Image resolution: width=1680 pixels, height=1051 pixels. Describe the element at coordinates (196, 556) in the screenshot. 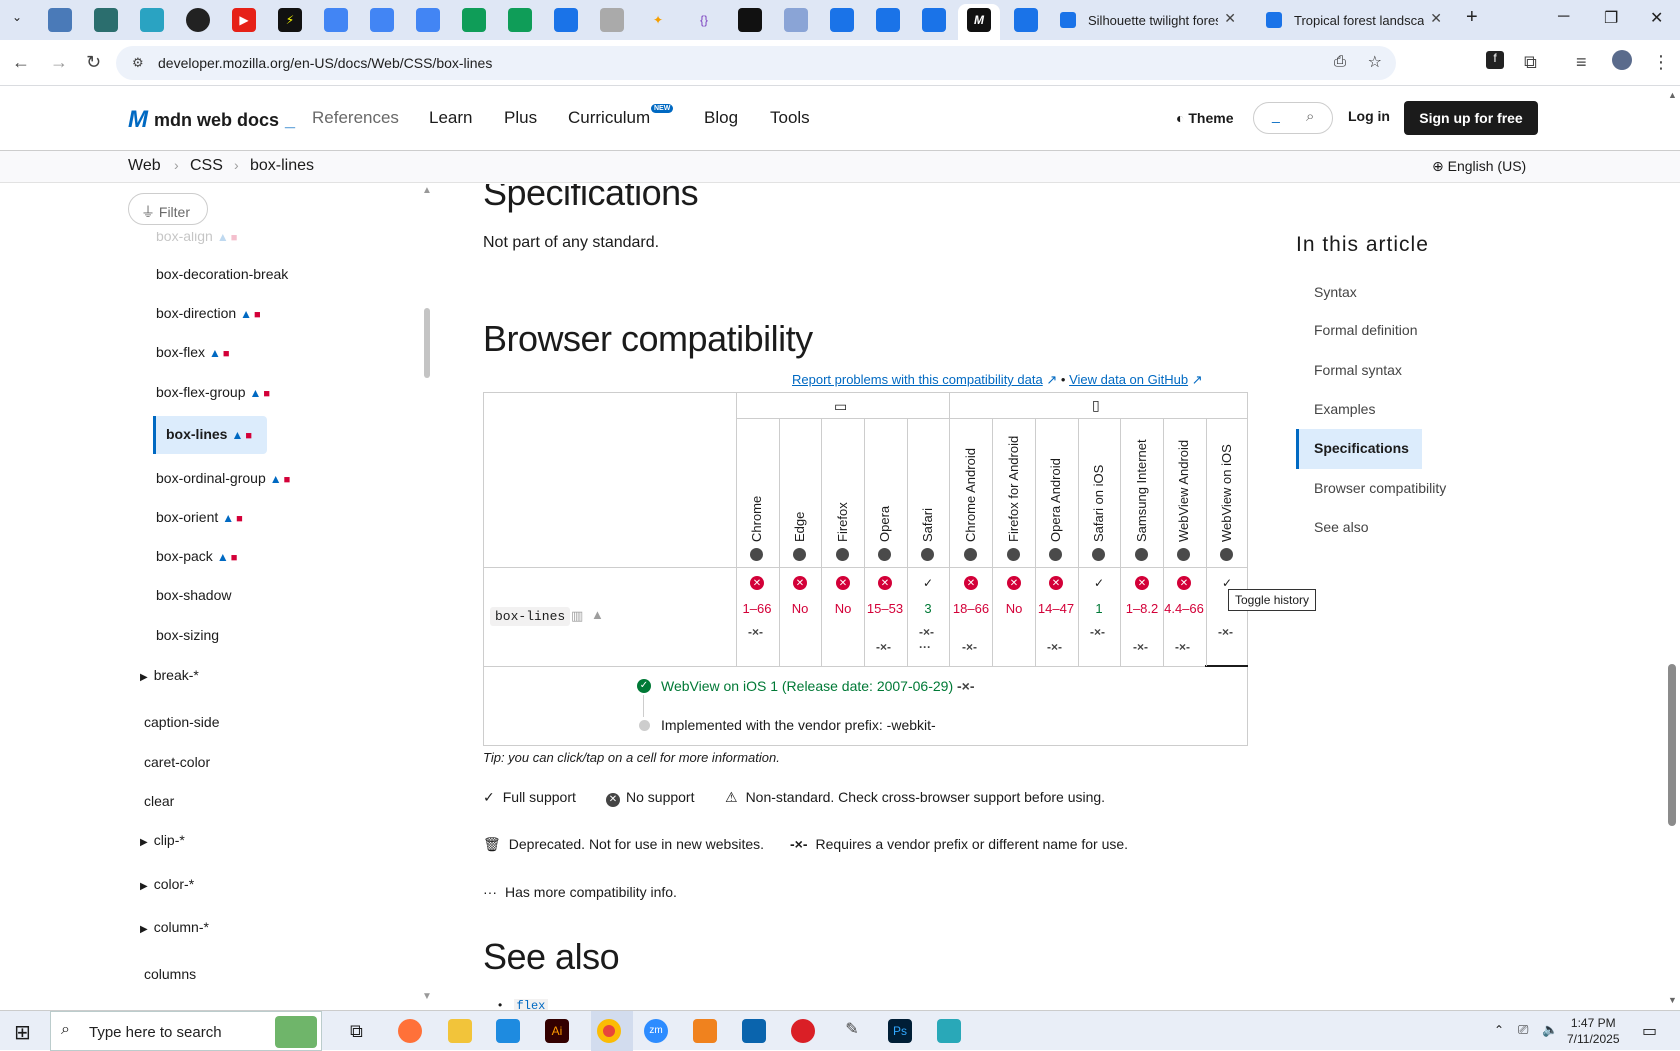

I see `sidebar-item-box-pack: box-pack ▲ ■` at that location.